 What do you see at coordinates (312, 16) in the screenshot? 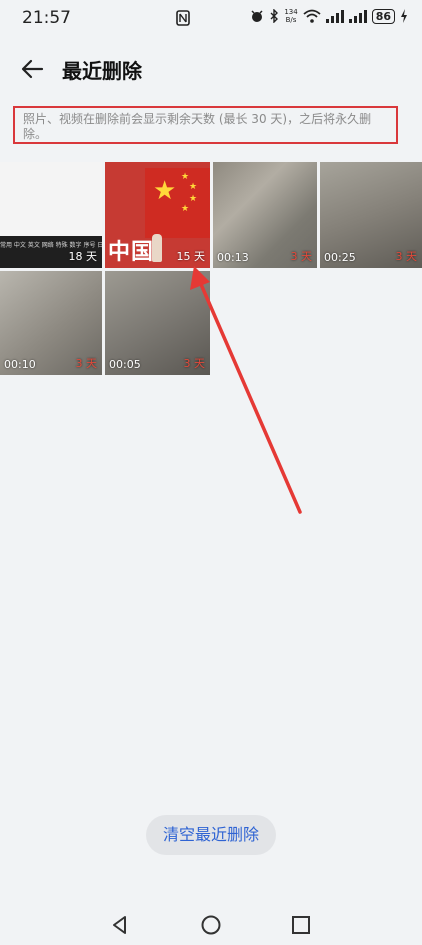
I see `wifi-icon` at bounding box center [312, 16].